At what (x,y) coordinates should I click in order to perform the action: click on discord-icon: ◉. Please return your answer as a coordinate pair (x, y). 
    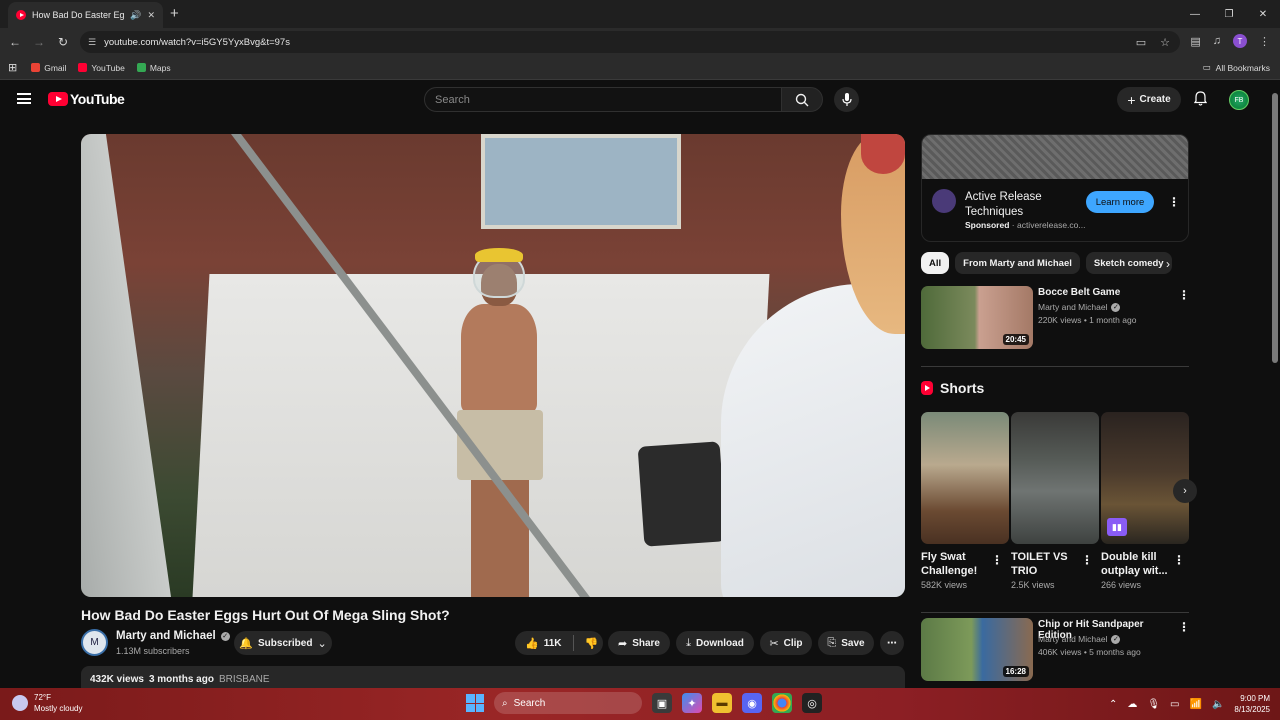
    Looking at the image, I should click on (752, 703).